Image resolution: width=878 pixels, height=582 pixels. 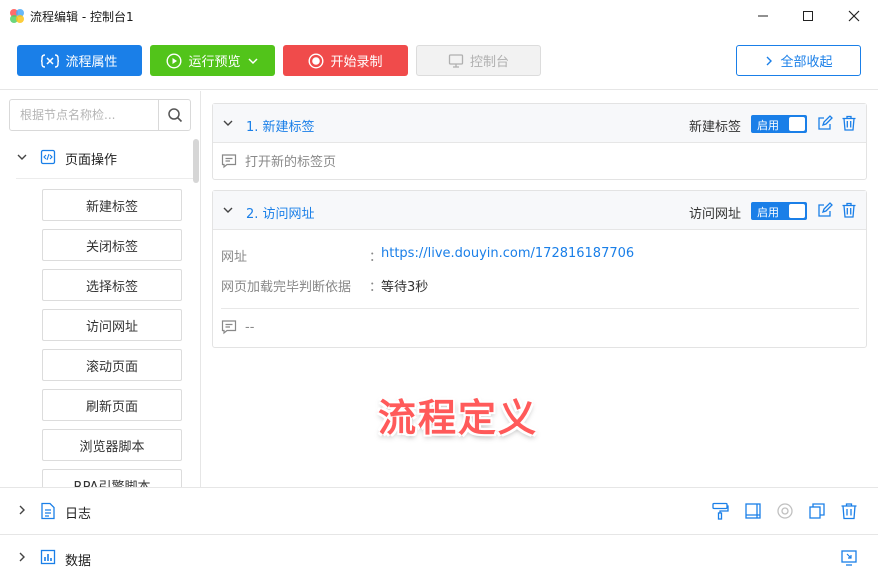 I want to click on node-rpa-engine-script: RPA引擎脚本, so click(x=112, y=478).